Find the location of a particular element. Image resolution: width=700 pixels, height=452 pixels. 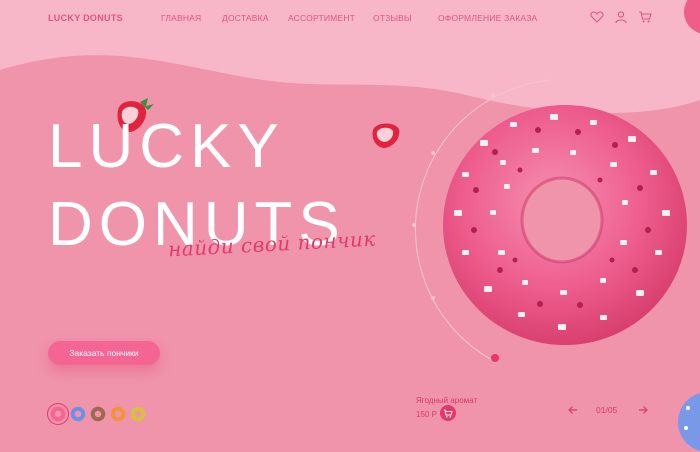

user-icon is located at coordinates (621, 17).